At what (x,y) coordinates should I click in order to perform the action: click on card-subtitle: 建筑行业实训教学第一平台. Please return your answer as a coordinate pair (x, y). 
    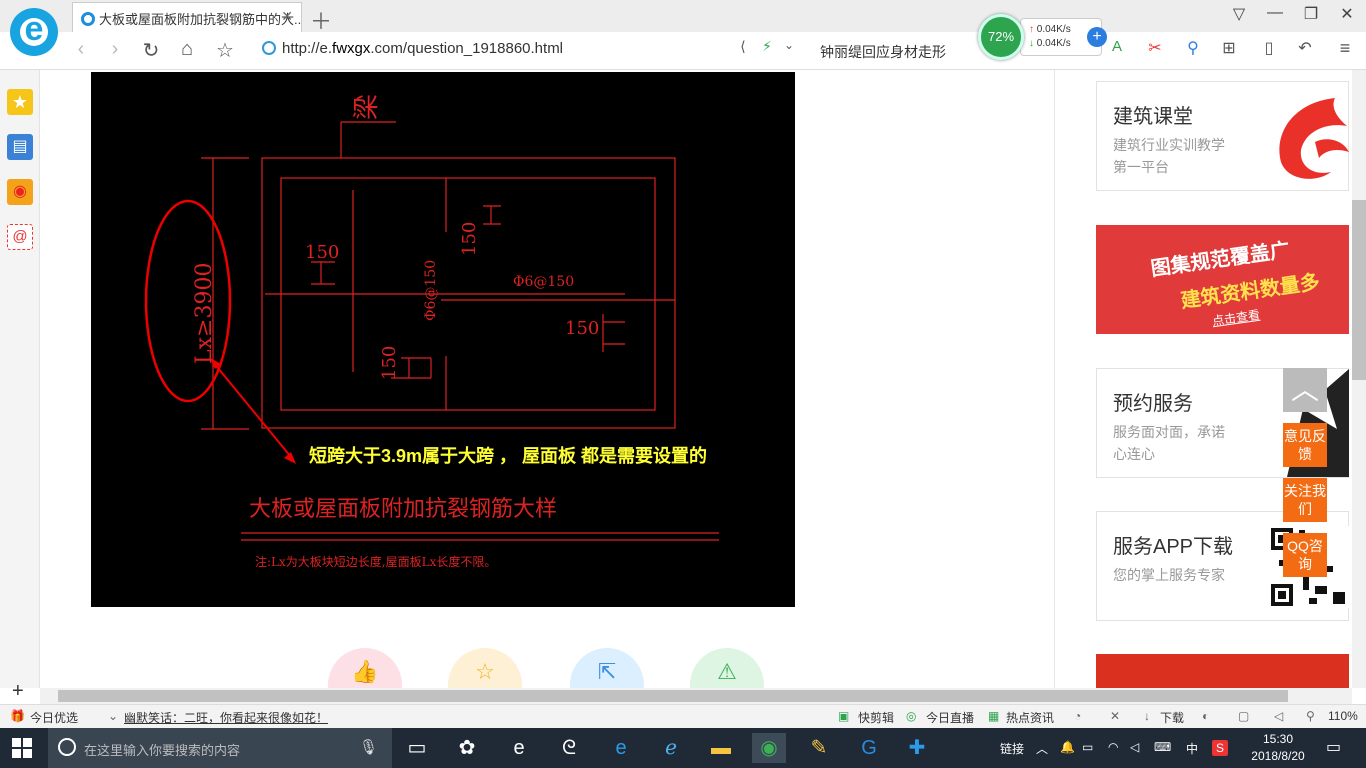
    Looking at the image, I should click on (1169, 156).